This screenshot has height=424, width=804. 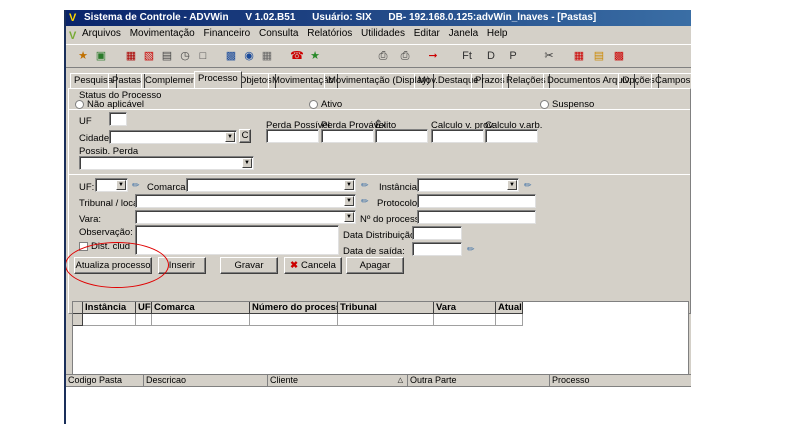 What do you see at coordinates (83, 56) in the screenshot?
I see `run-person-icon: ★` at bounding box center [83, 56].